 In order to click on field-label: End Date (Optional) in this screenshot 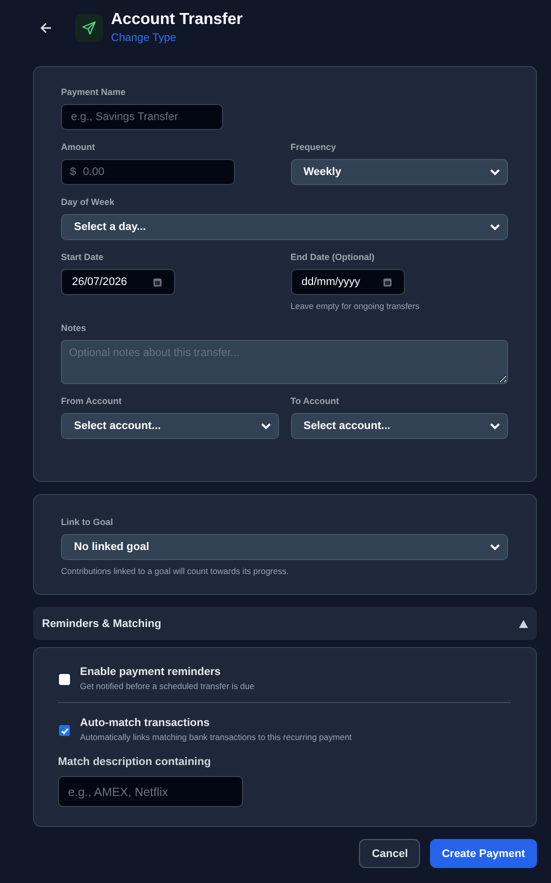, I will do `click(332, 257)`.